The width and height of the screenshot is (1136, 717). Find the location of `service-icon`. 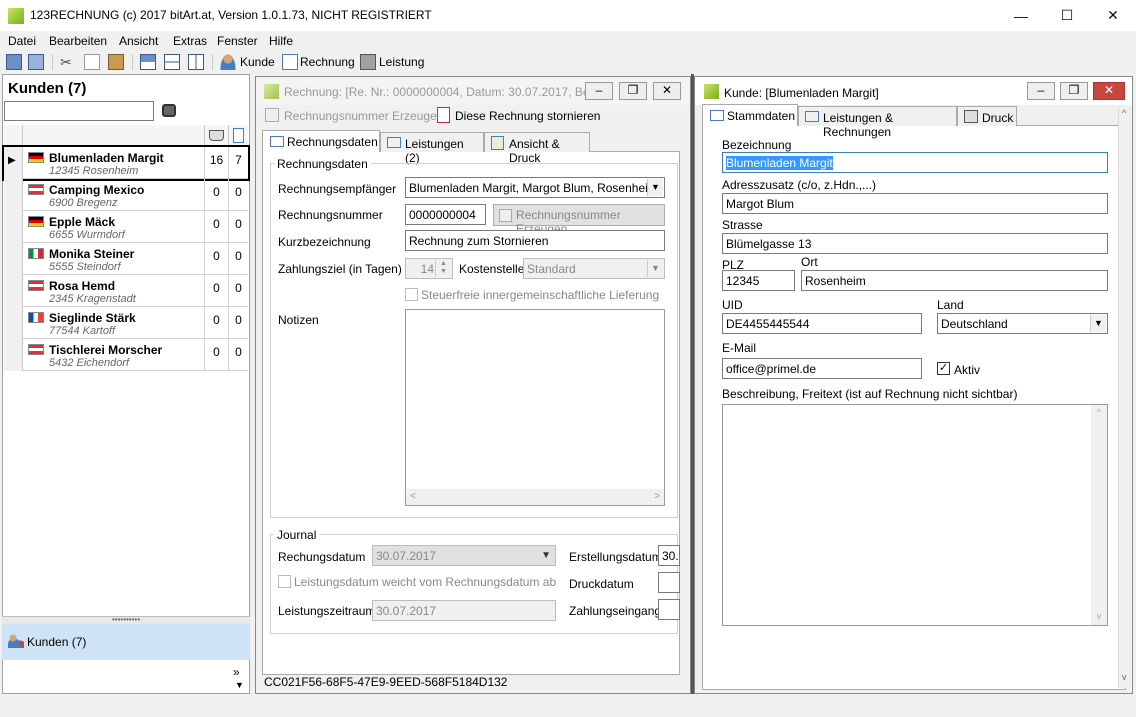

service-icon is located at coordinates (368, 62).